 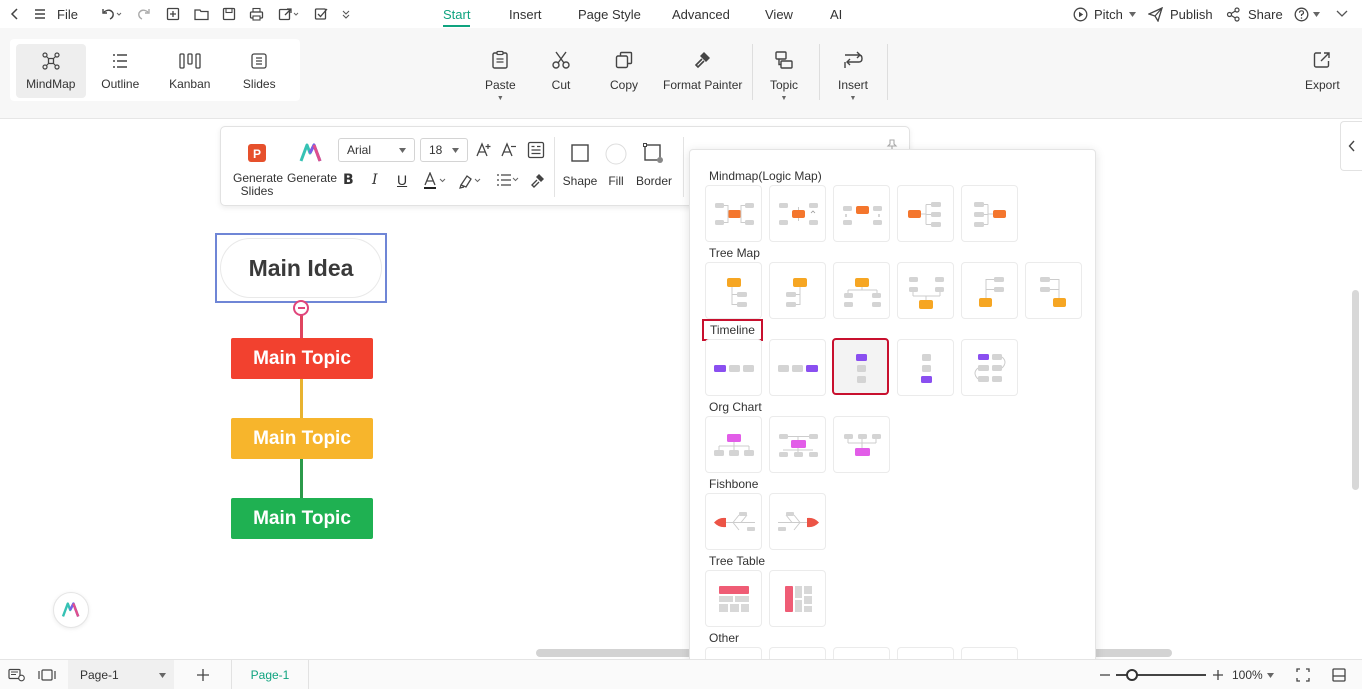 I want to click on export-icon, so click(x=1322, y=60).